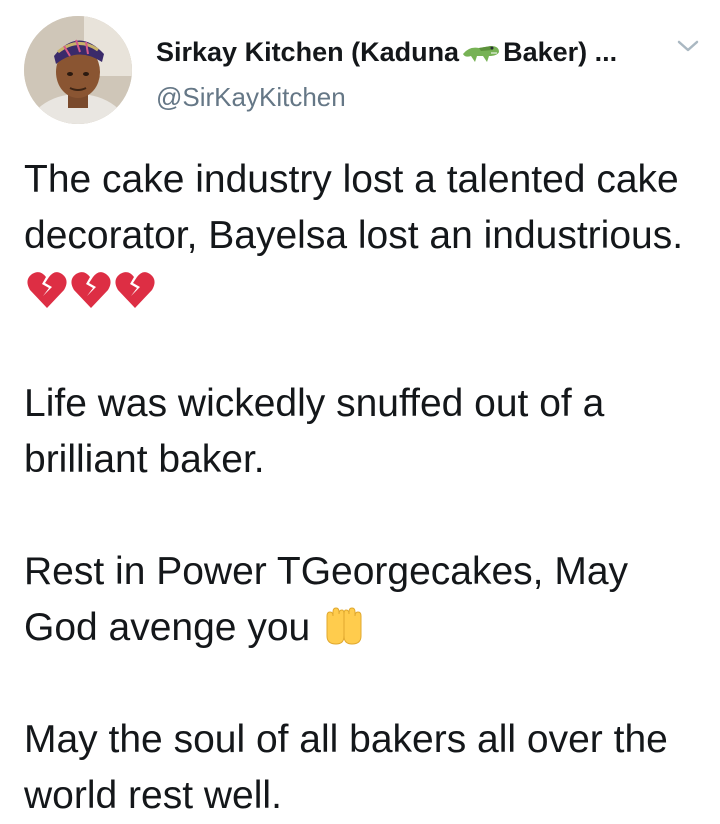 The image size is (720, 824). What do you see at coordinates (406, 97) in the screenshot?
I see `user-handle: @SirKayKitchen` at bounding box center [406, 97].